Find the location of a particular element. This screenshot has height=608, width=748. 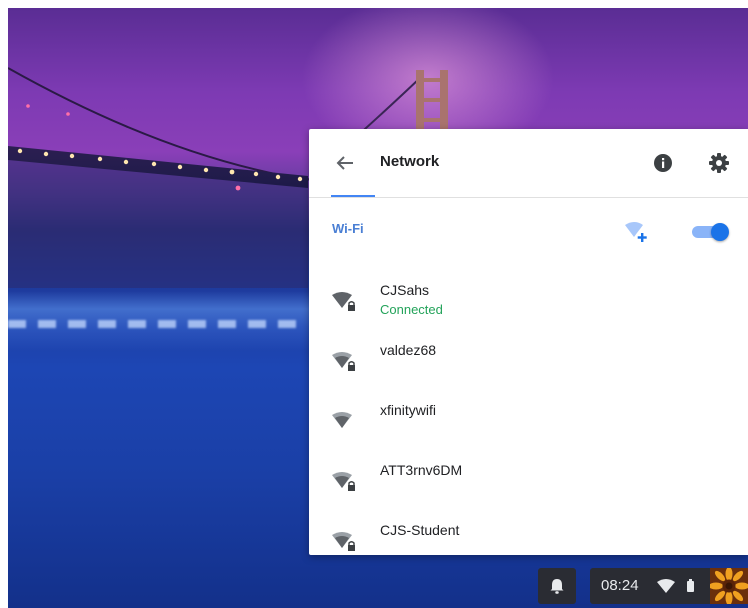

shore-lights is located at coordinates (158, 324).